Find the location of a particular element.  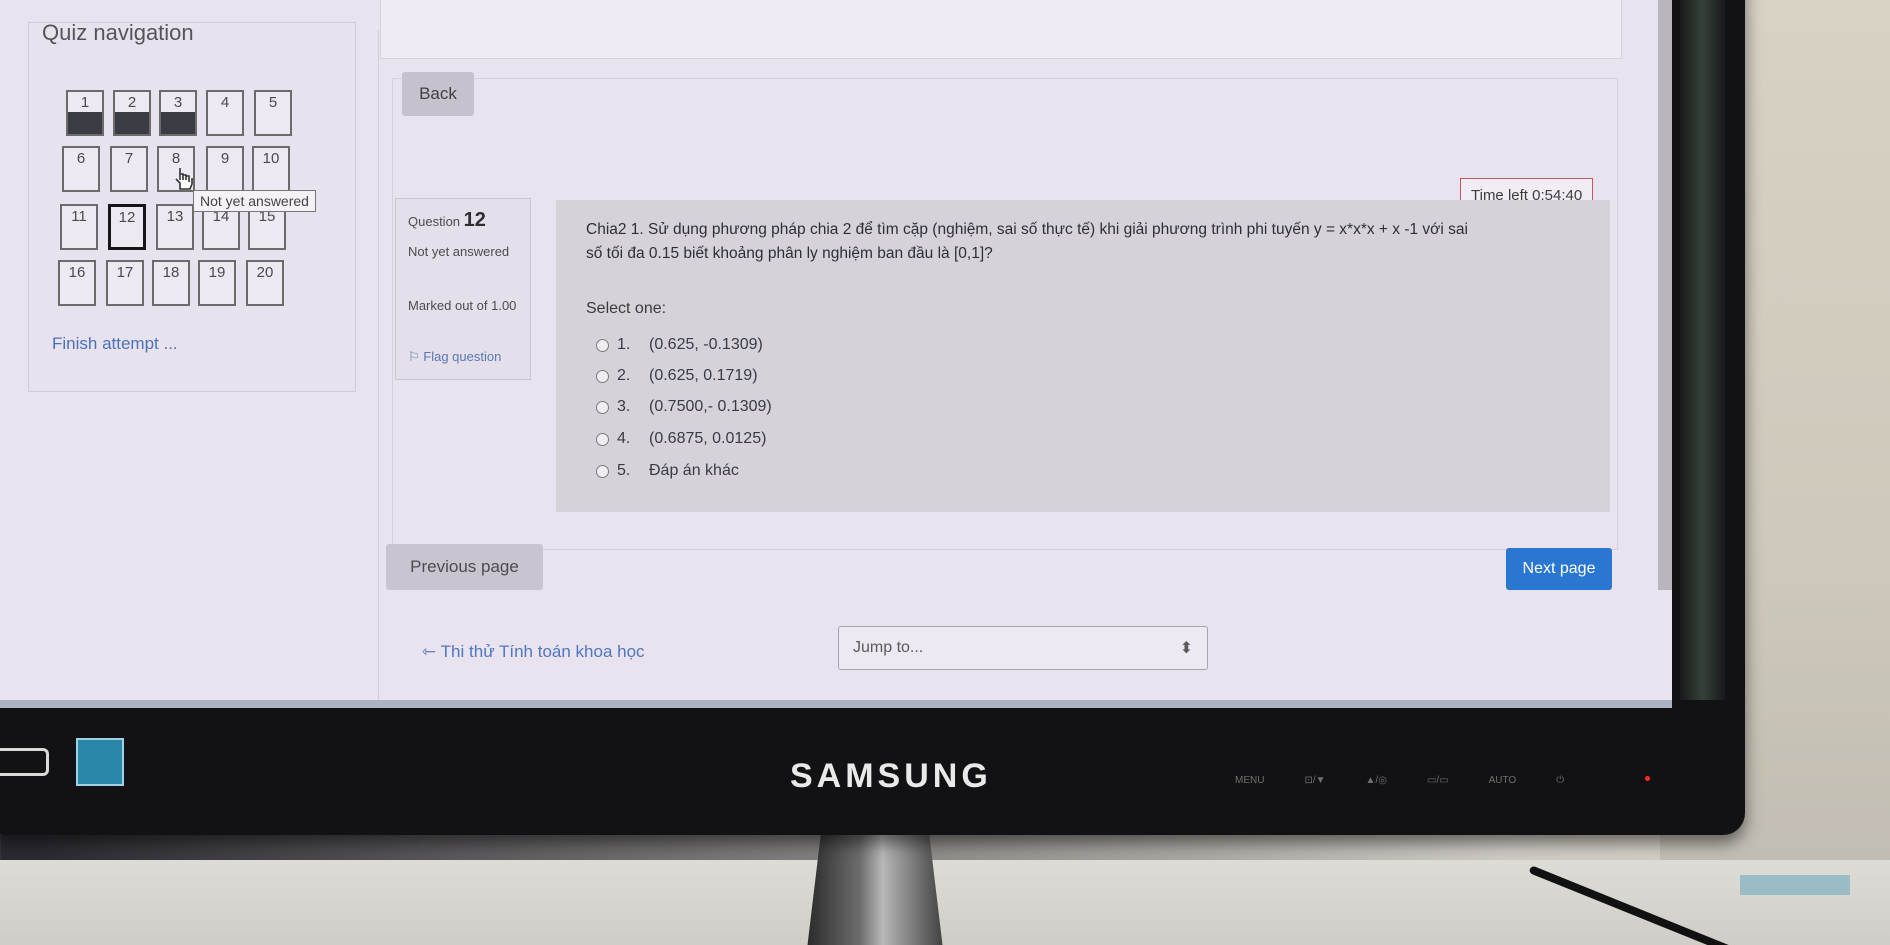

question-button-label: 12 is located at coordinates (127, 217).